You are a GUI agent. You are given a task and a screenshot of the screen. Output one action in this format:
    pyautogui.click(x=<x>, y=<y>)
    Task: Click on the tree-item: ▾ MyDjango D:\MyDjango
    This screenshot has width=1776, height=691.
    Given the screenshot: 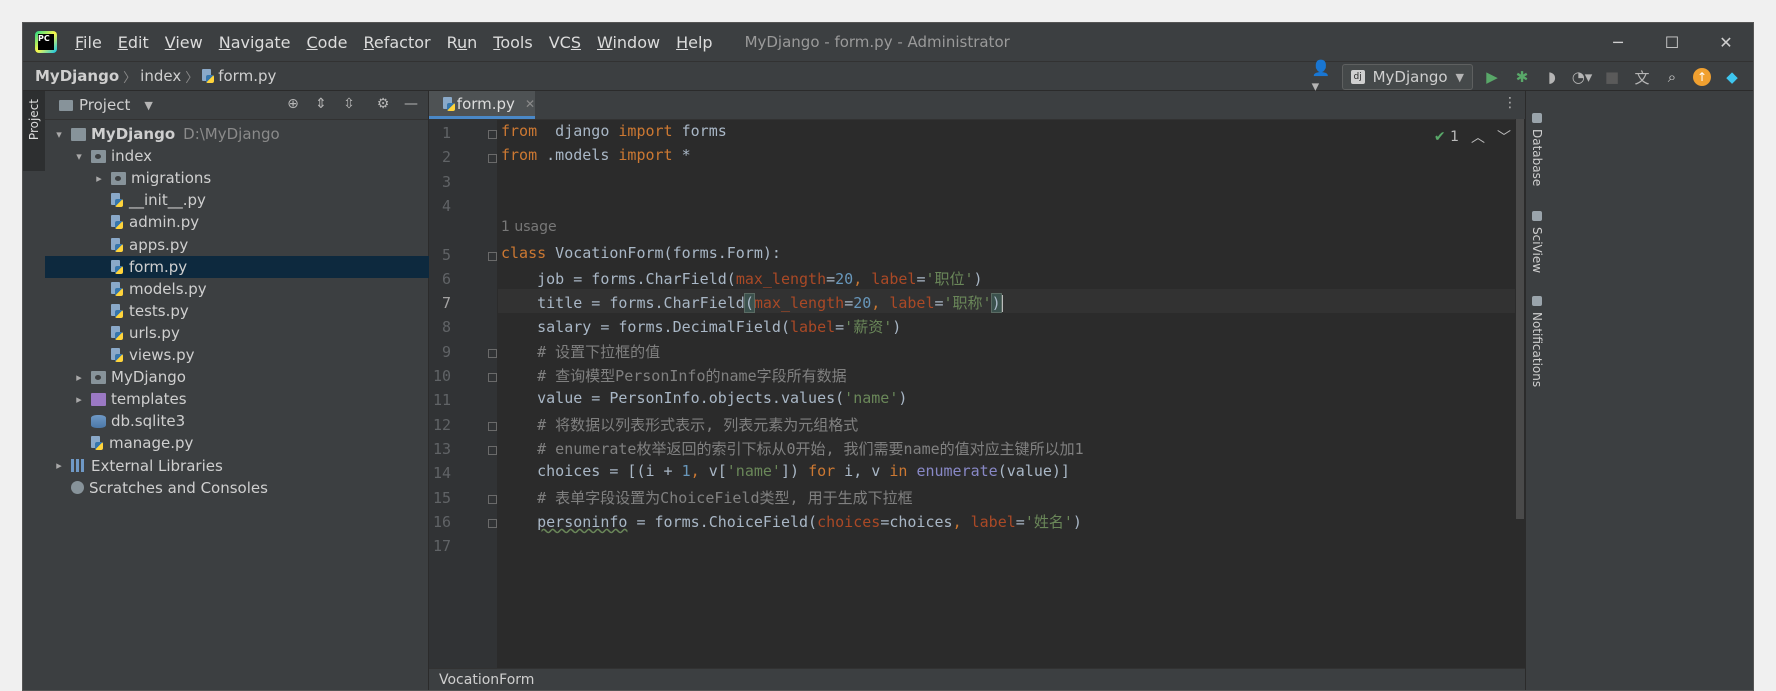 What is the action you would take?
    pyautogui.click(x=239, y=134)
    